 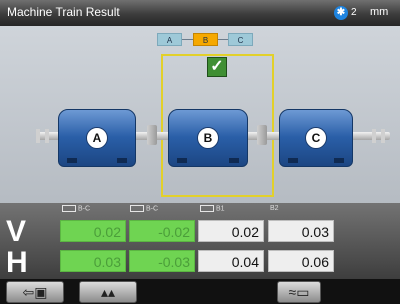 I want to click on v-angle-value: -0.02, so click(x=162, y=231).